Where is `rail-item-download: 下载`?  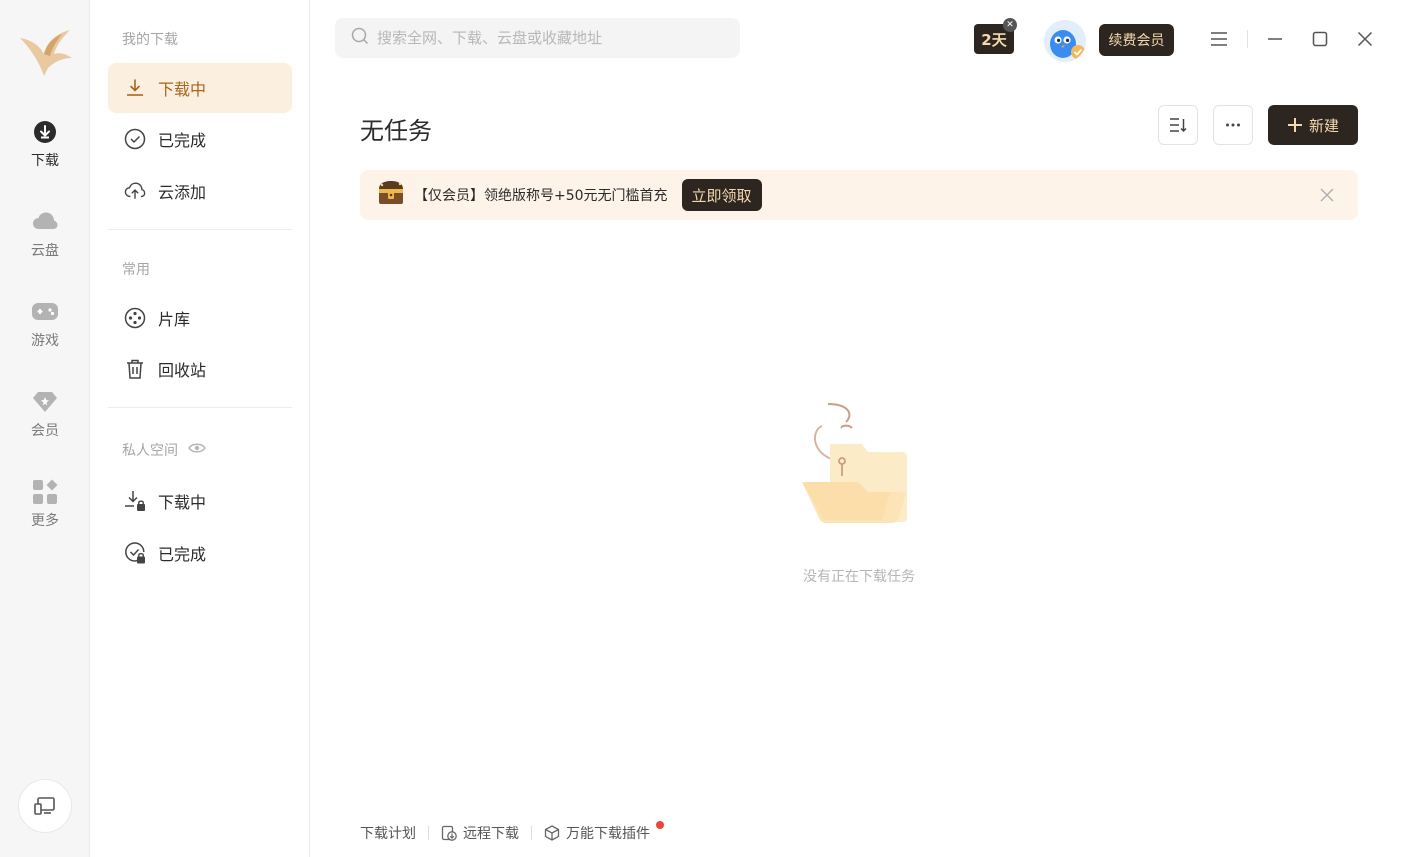
rail-item-download: 下载 is located at coordinates (45, 153).